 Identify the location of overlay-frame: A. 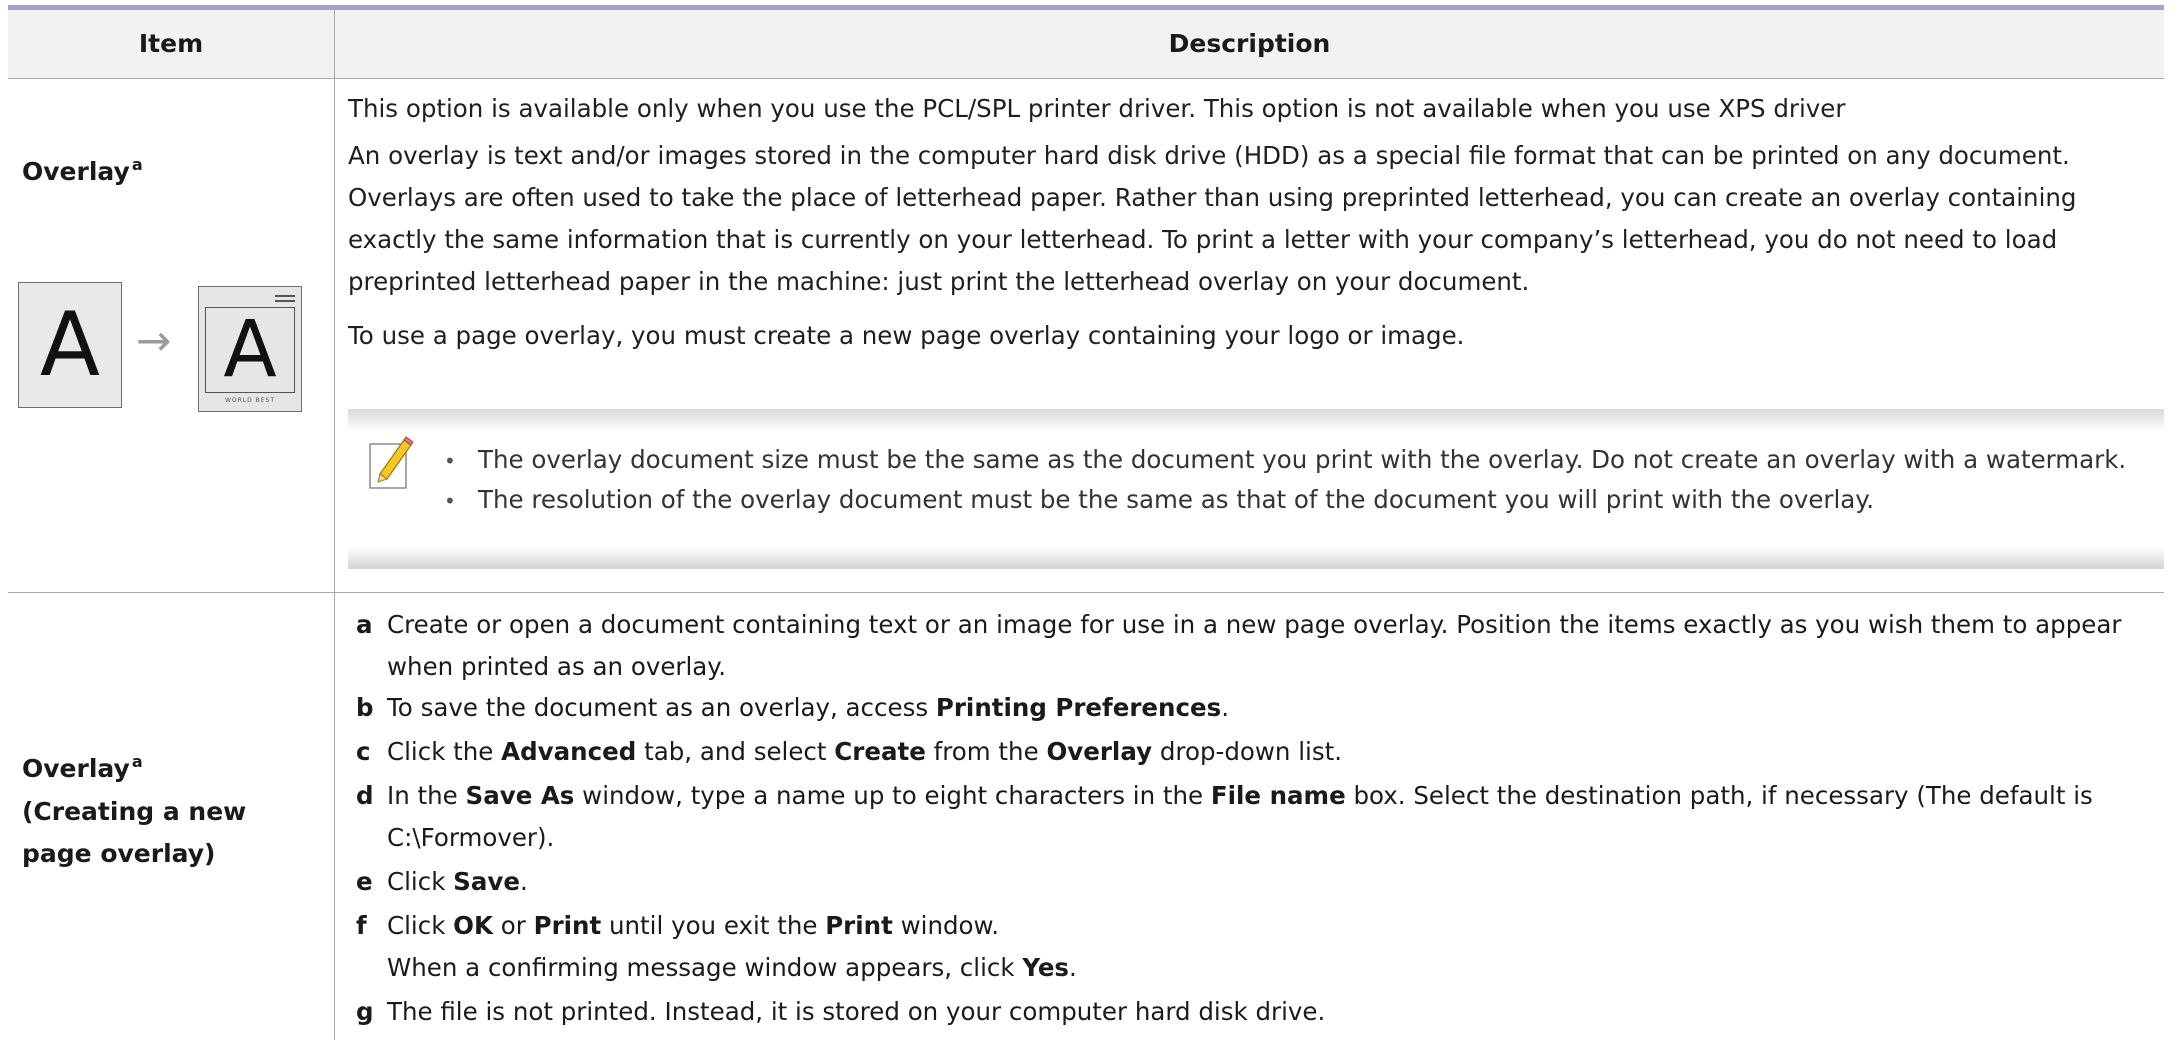
(250, 350).